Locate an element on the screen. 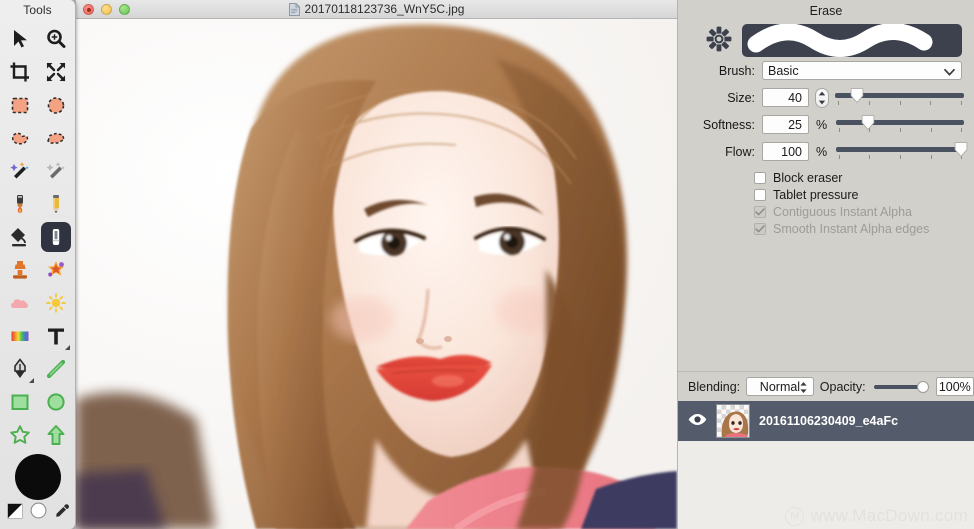 The width and height of the screenshot is (974, 529). size-slider-thumb is located at coordinates (857, 95).